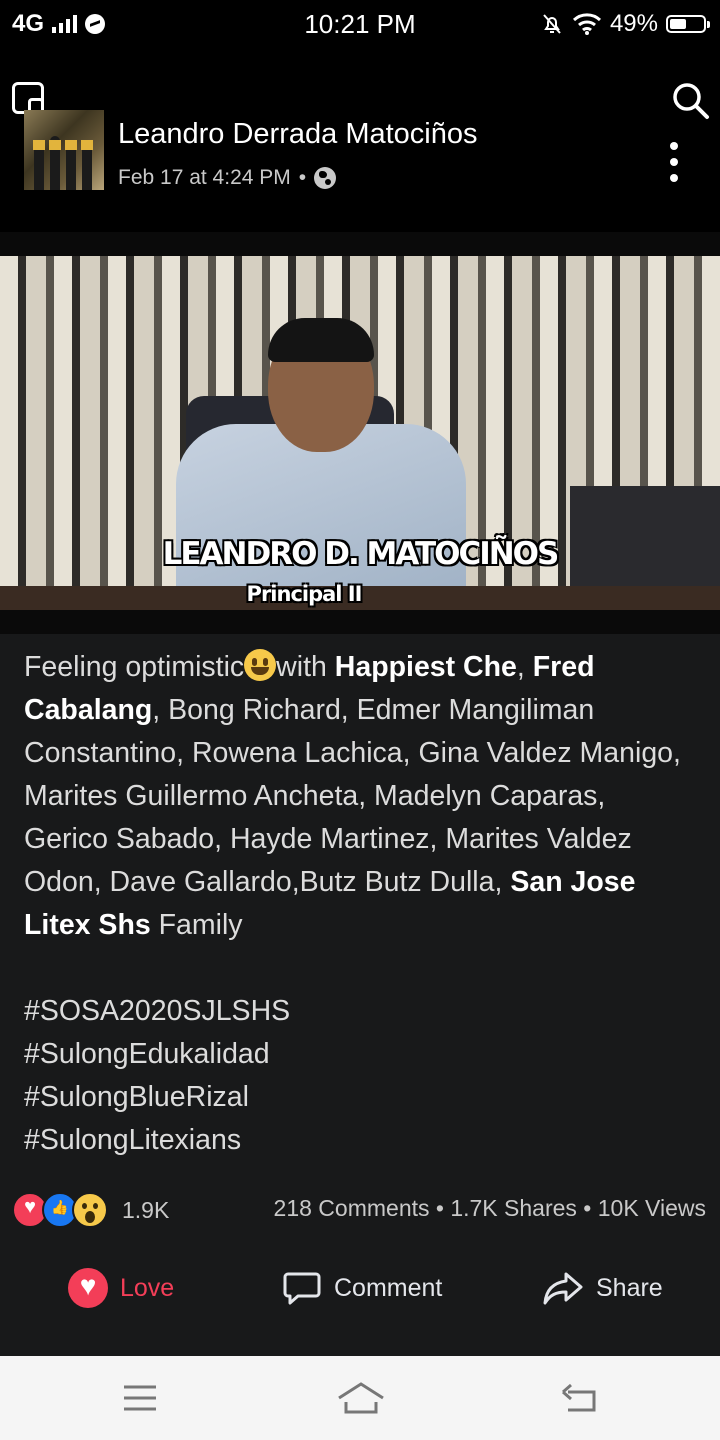 This screenshot has width=720, height=1440. I want to click on share-button: Share, so click(602, 1288).